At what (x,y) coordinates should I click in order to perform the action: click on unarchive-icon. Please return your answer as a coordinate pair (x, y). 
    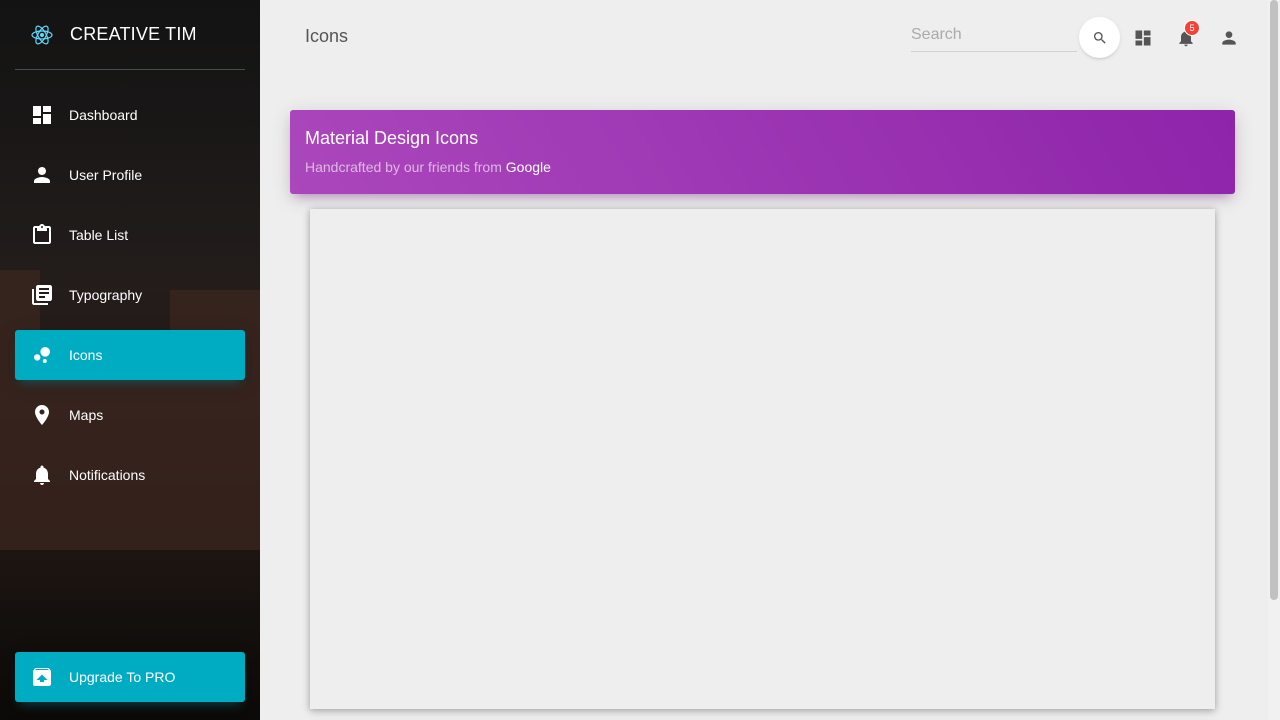
    Looking at the image, I should click on (42, 677).